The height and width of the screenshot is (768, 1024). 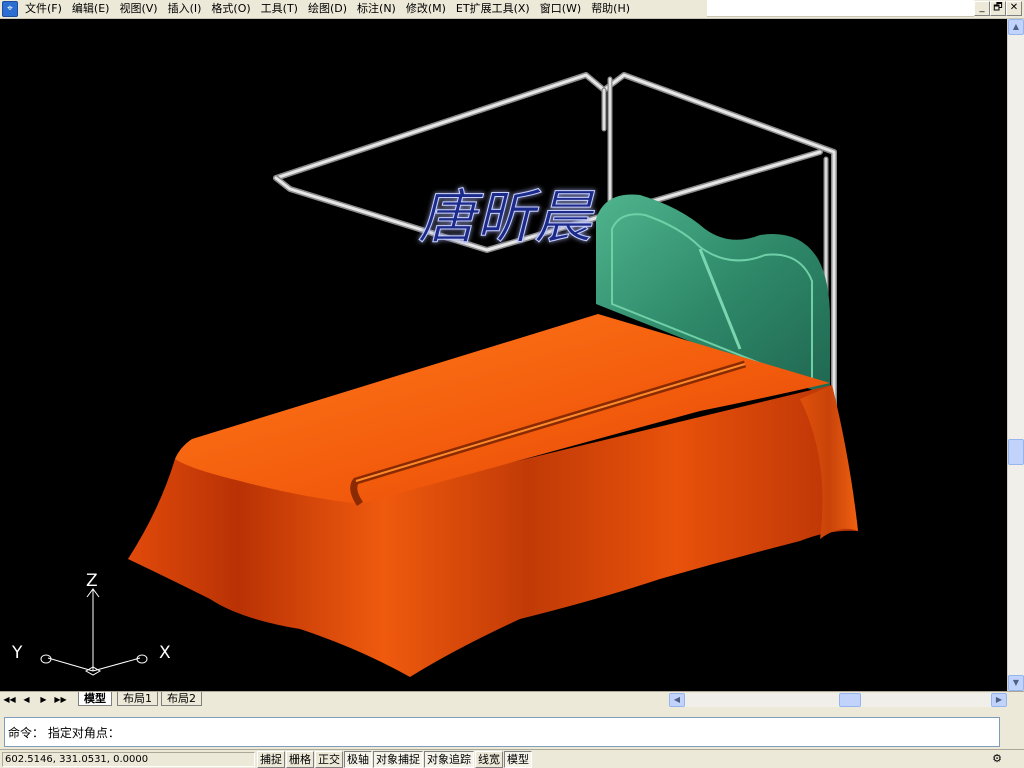 I want to click on tab-layout1: 布局1, so click(x=137, y=699).